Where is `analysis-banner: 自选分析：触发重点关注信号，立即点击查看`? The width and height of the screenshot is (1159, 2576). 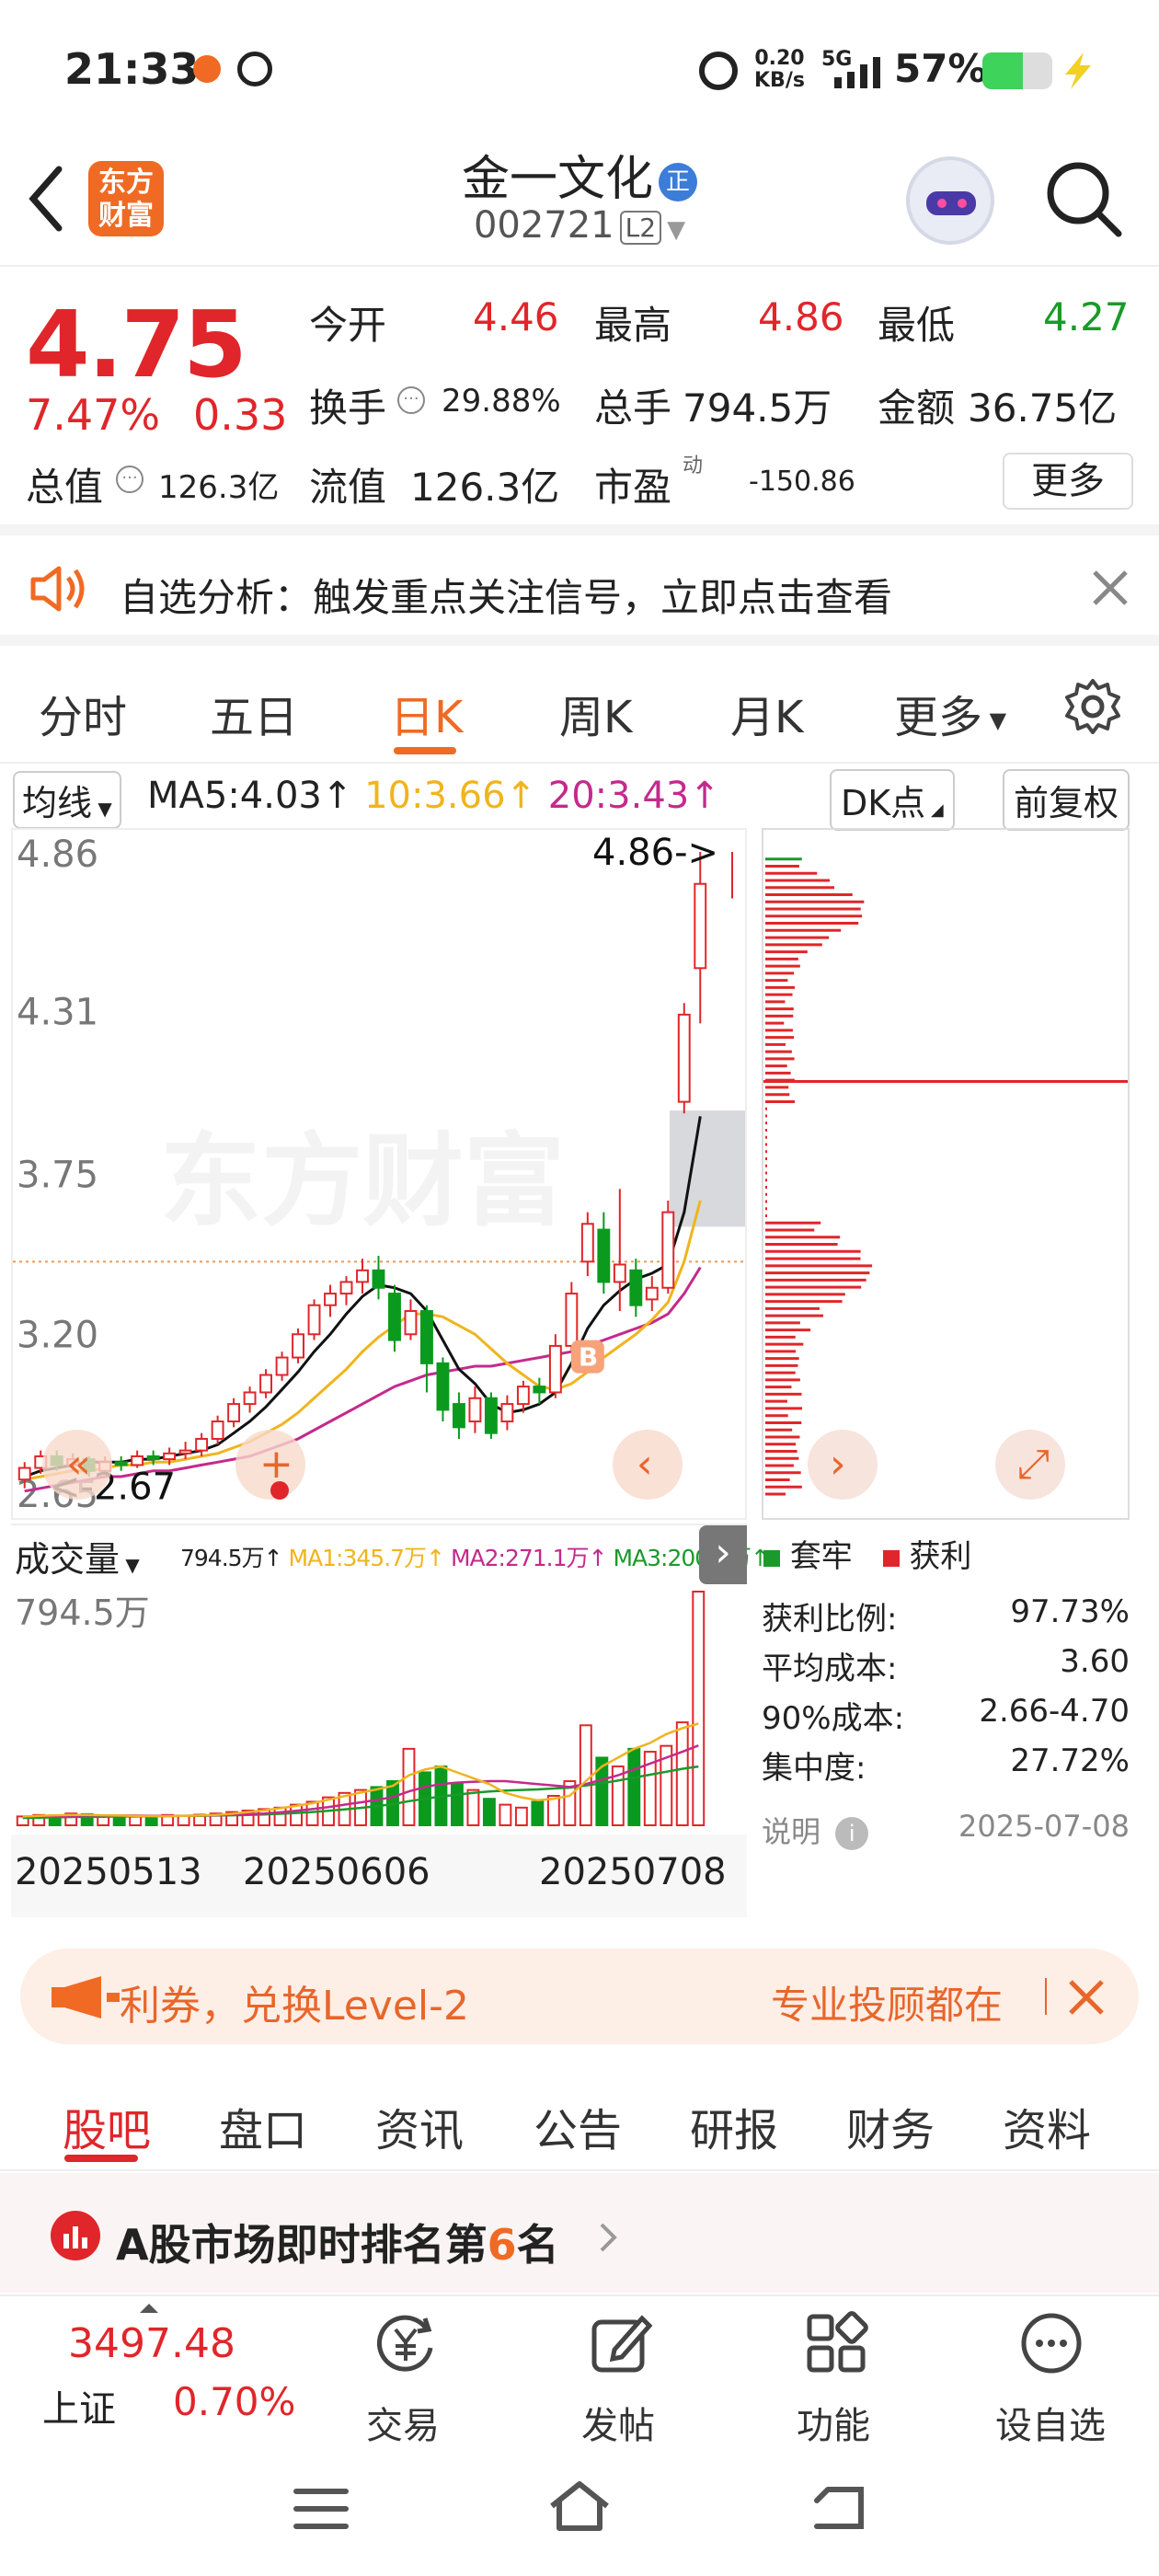
analysis-banner: 自选分析：触发重点关注信号，立即点击查看 is located at coordinates (579, 590).